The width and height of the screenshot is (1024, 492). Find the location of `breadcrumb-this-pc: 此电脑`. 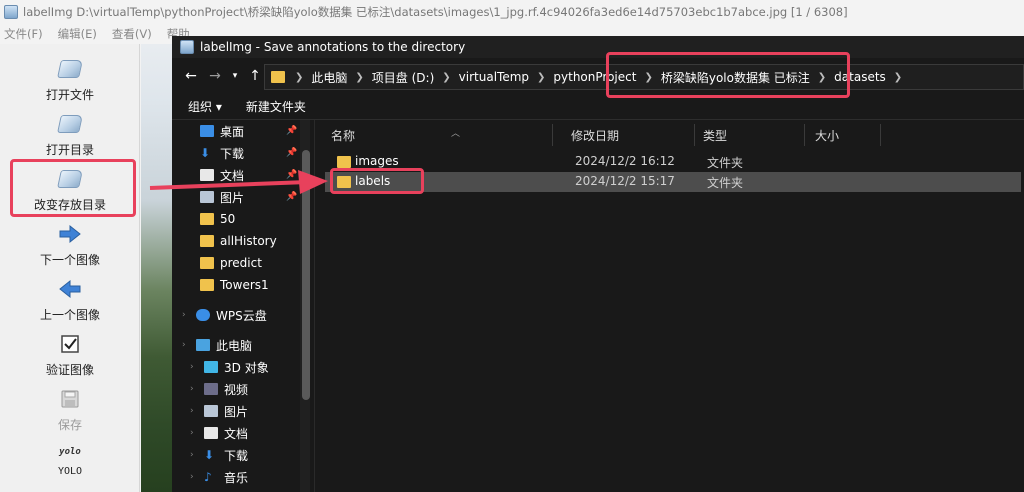

breadcrumb-this-pc: 此电脑 is located at coordinates (329, 77).